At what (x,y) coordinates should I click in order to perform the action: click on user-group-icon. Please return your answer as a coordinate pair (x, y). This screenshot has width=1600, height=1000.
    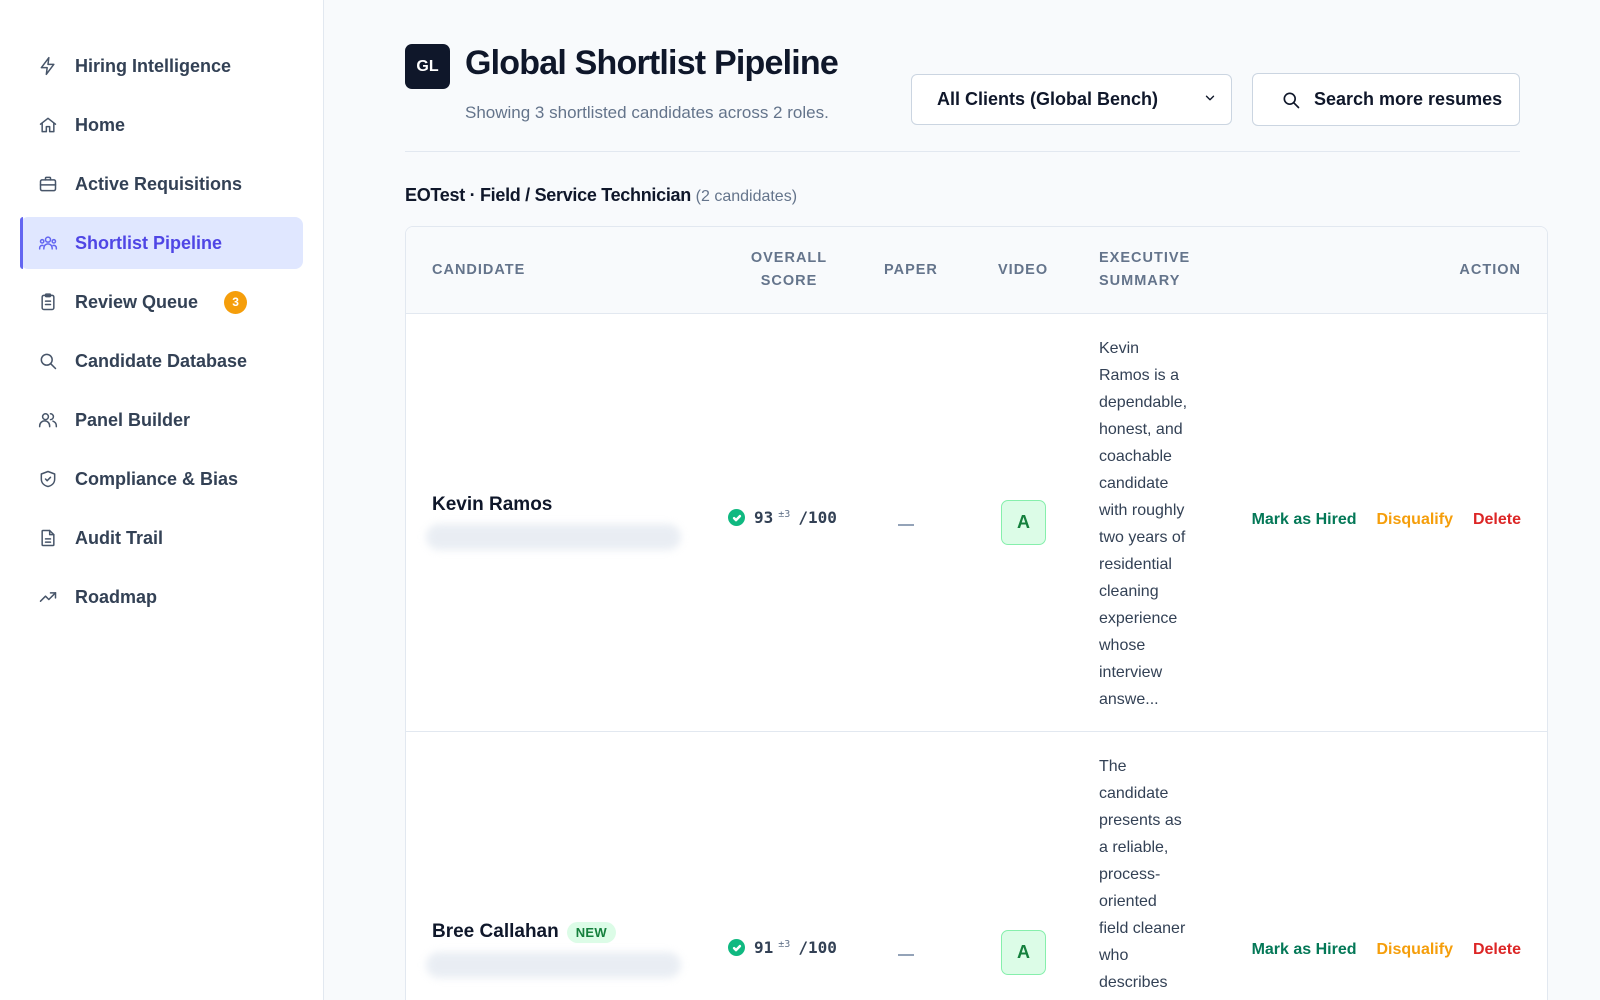
    Looking at the image, I should click on (48, 420).